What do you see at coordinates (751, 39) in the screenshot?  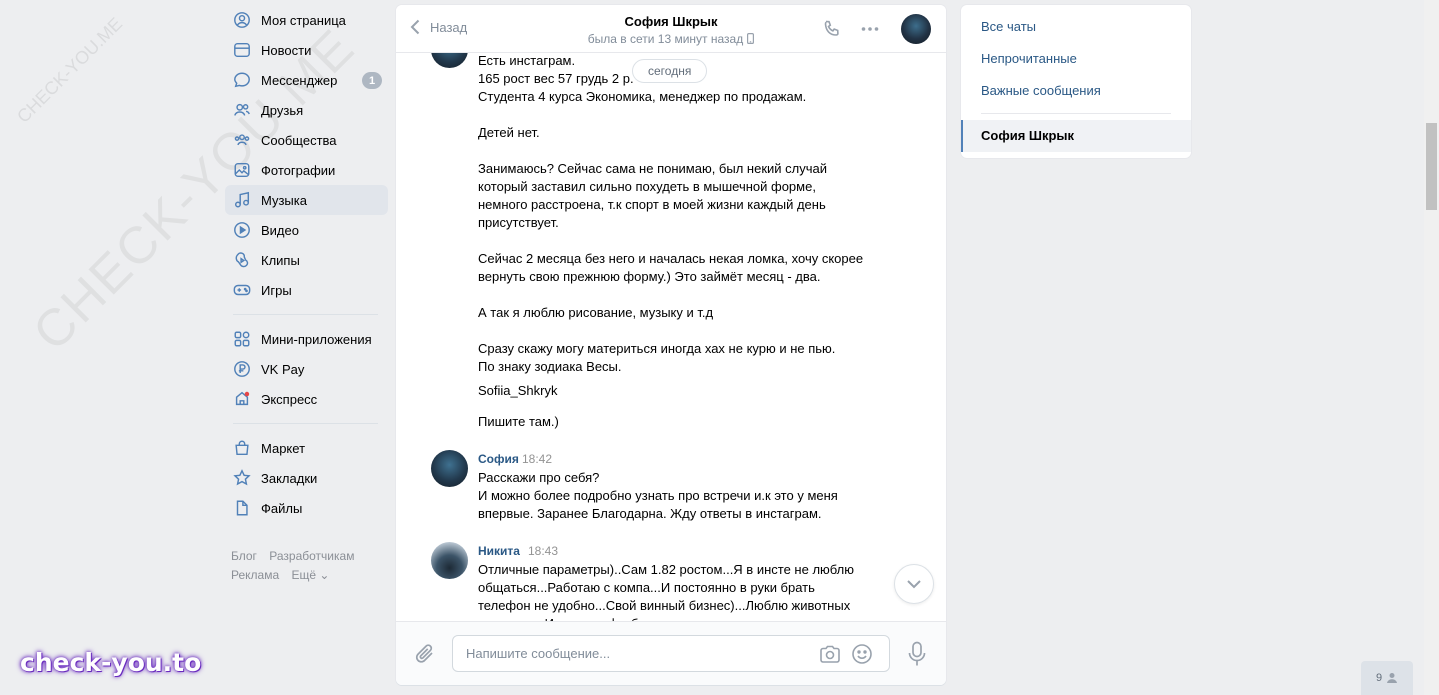 I see `mobile-icon` at bounding box center [751, 39].